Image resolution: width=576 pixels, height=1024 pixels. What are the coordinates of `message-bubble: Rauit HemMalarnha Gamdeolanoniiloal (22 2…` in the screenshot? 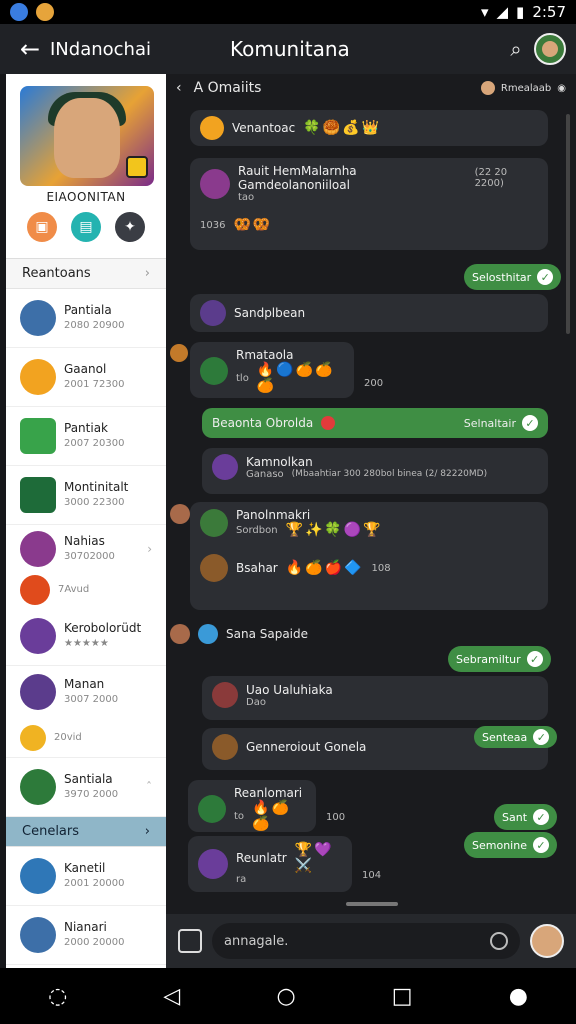 It's located at (369, 204).